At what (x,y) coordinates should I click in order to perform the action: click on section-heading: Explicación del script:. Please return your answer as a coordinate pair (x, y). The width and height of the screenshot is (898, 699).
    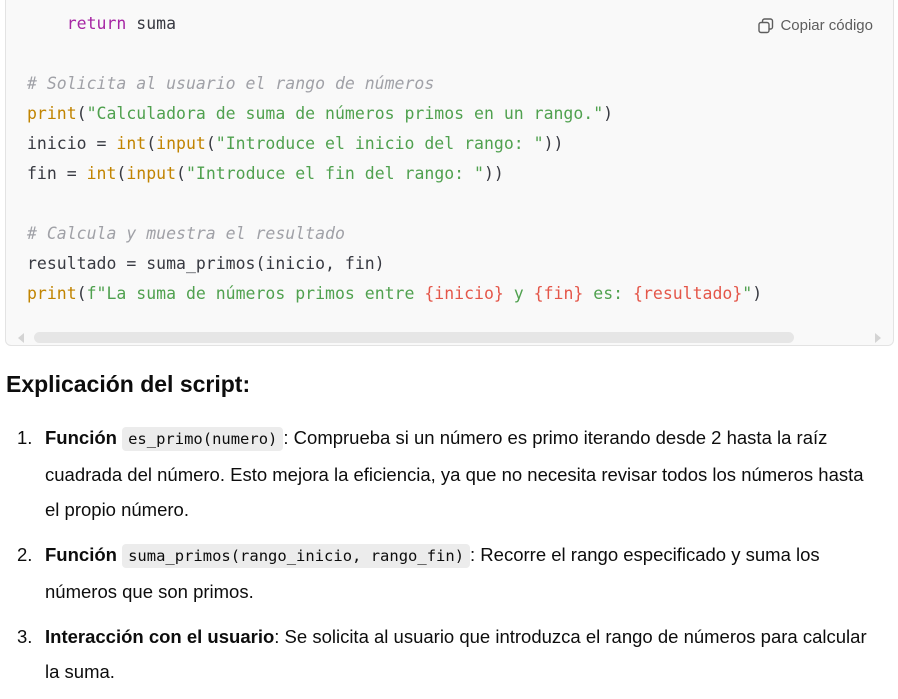
    Looking at the image, I should click on (128, 384).